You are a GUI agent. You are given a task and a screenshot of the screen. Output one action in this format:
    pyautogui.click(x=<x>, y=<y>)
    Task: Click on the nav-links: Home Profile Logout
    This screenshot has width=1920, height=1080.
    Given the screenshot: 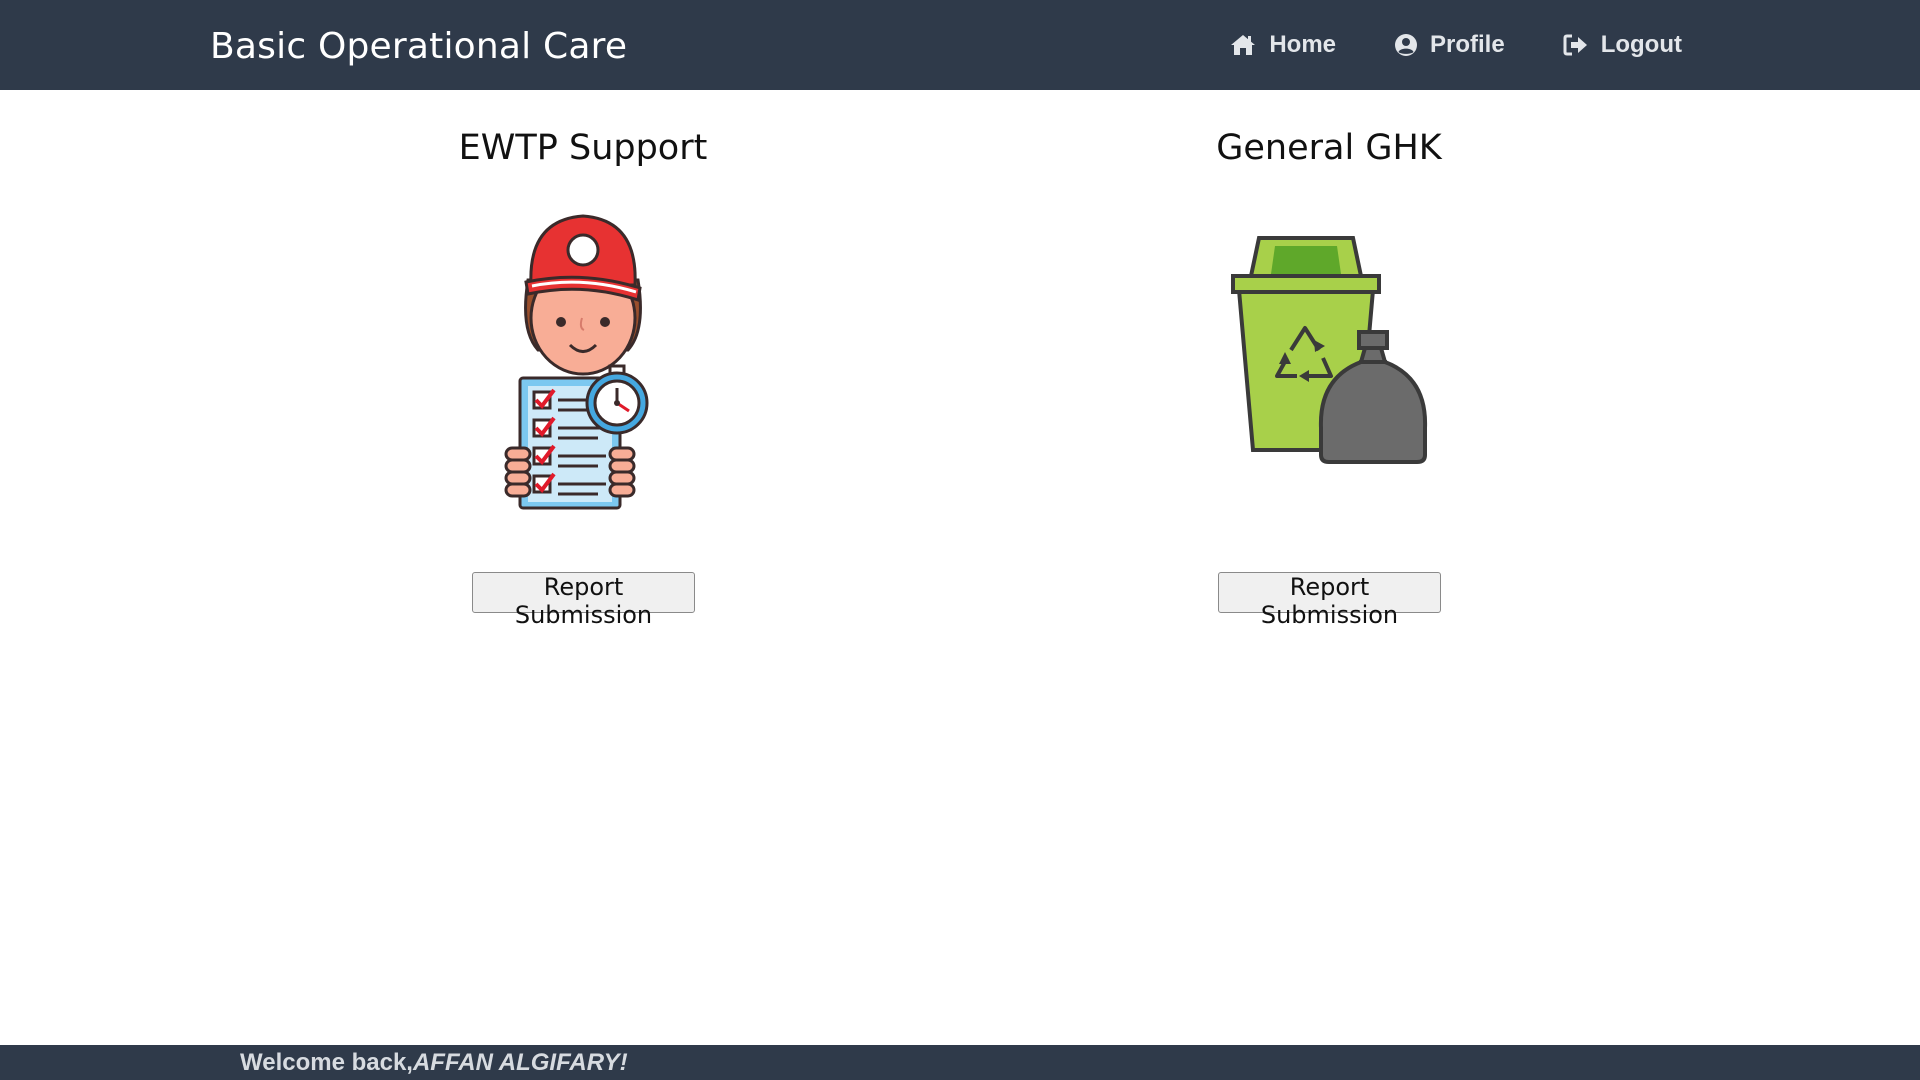 What is the action you would take?
    pyautogui.click(x=1455, y=45)
    